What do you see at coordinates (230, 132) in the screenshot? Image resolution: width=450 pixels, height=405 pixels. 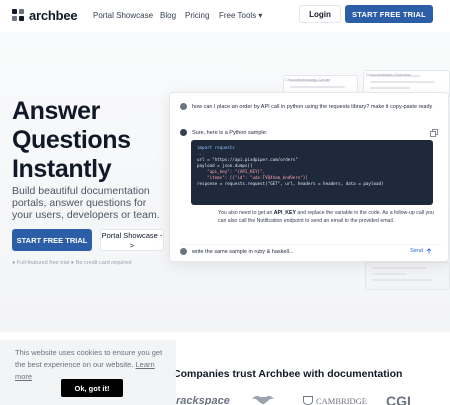 I see `answer-intro: Sure, here is a Python sample:` at bounding box center [230, 132].